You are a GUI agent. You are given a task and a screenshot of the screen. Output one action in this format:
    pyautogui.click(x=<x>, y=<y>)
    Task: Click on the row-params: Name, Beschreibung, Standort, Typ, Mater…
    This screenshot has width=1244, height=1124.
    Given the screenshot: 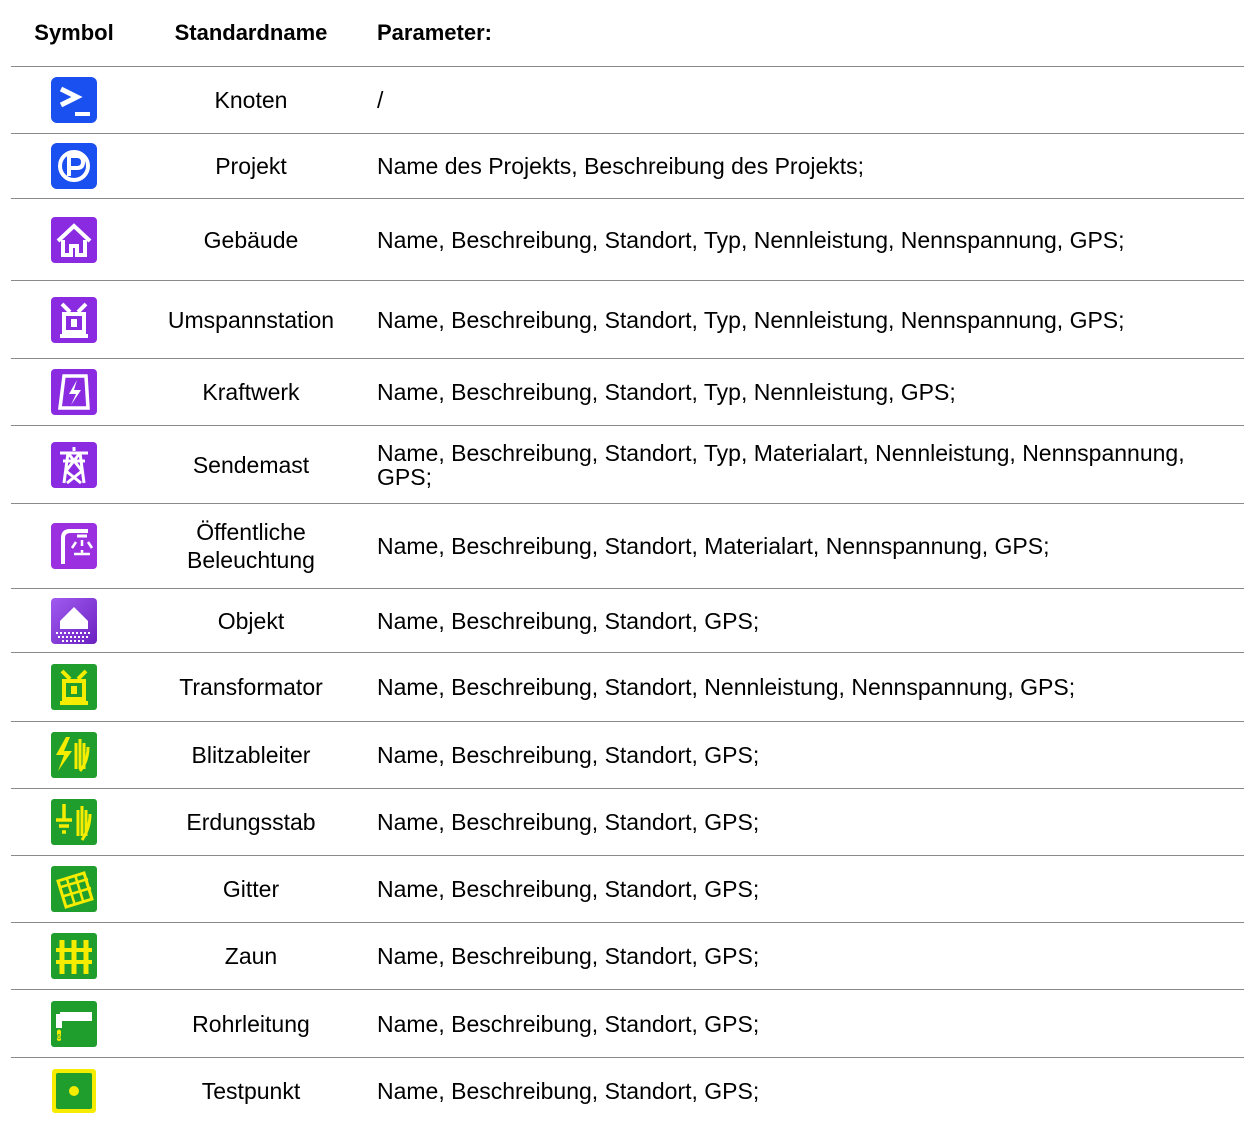 What is the action you would take?
    pyautogui.click(x=781, y=464)
    